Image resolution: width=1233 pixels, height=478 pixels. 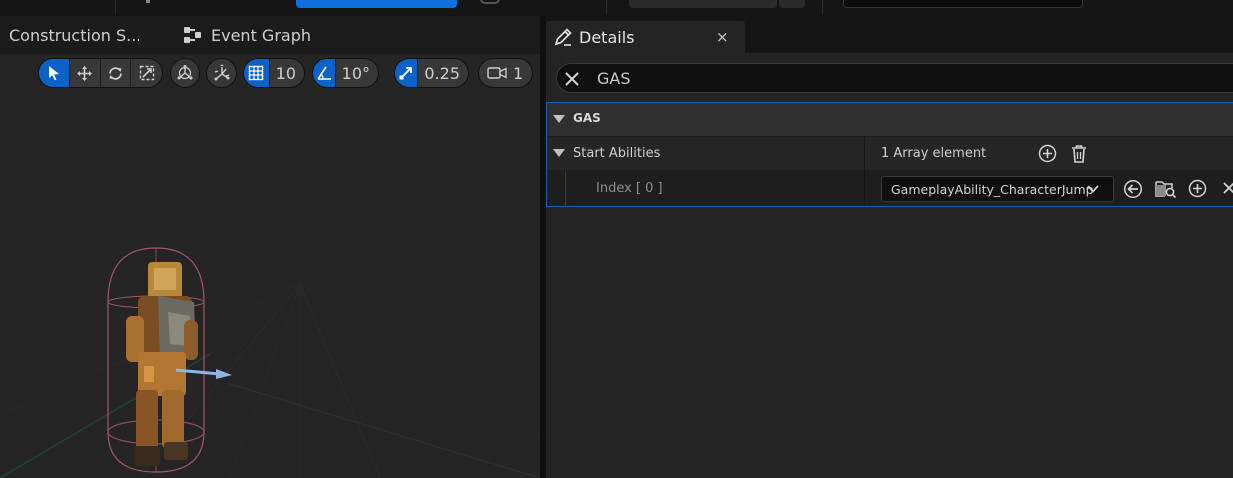 What do you see at coordinates (645, 37) in the screenshot?
I see `tab-details: Details ×` at bounding box center [645, 37].